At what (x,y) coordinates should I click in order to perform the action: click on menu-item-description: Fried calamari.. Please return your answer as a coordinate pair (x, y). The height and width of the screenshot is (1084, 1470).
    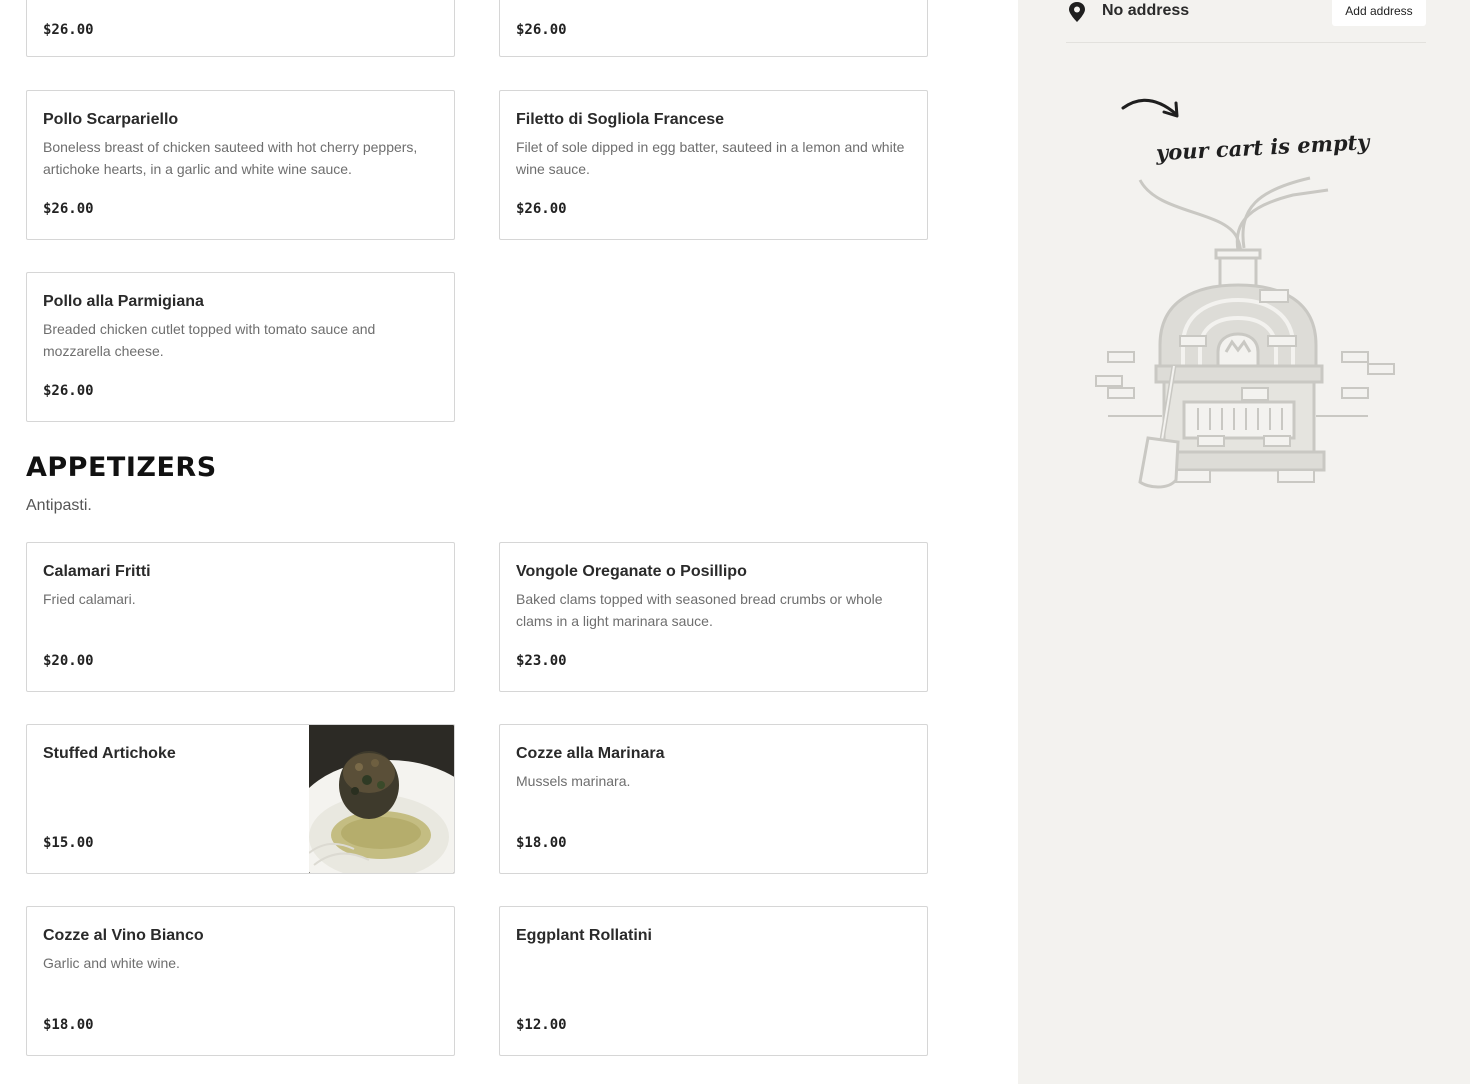
    Looking at the image, I should click on (89, 599).